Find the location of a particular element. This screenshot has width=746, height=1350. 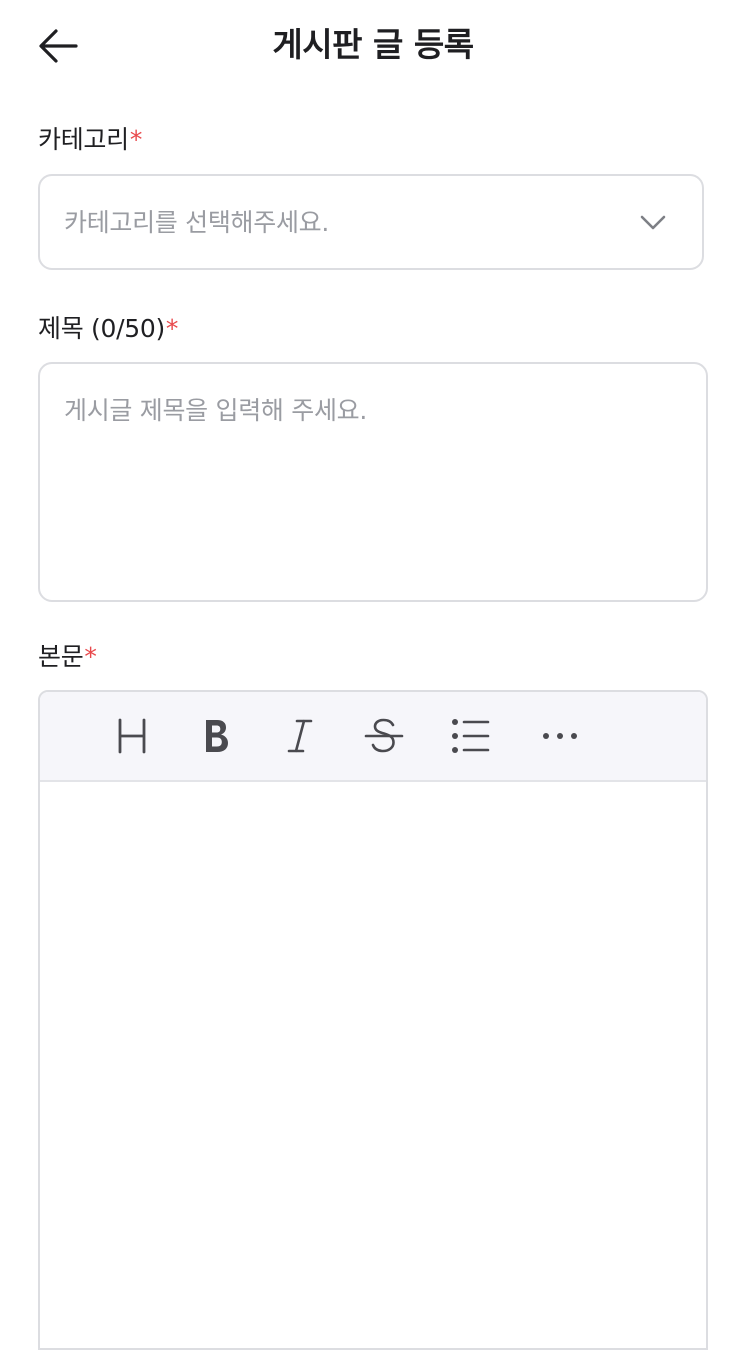

title-label-row: 제목 (0/50)* is located at coordinates (108, 329).